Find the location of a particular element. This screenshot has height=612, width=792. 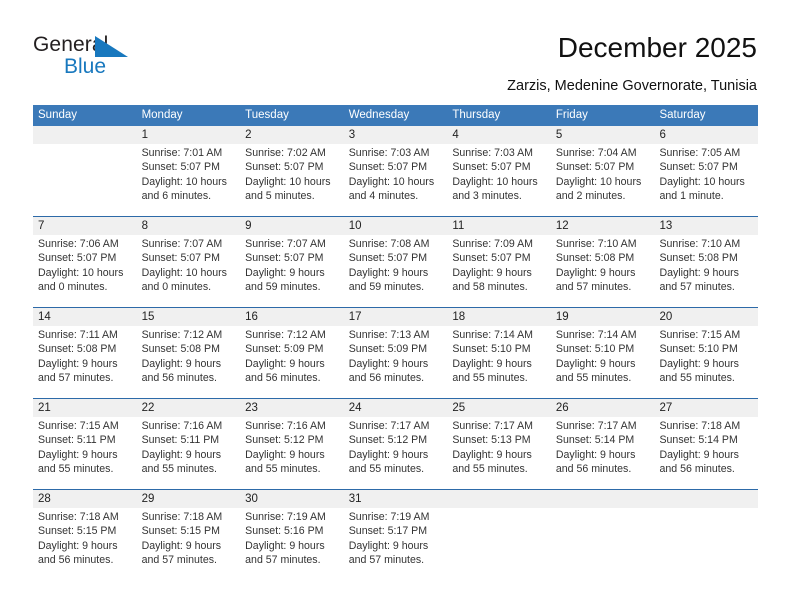

day-daylight-text: and 0 minutes. is located at coordinates (73, 286).